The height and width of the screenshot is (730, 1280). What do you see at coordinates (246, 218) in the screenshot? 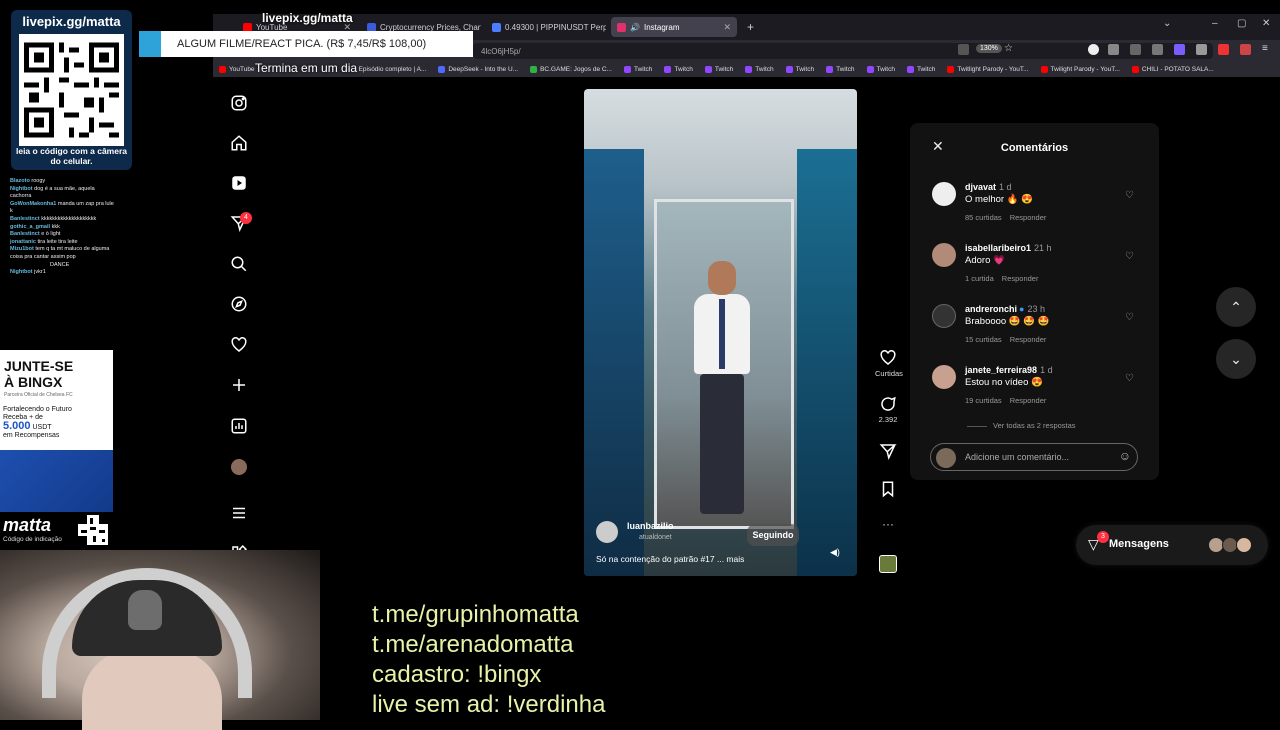
I see `notification-badge: 4` at bounding box center [246, 218].